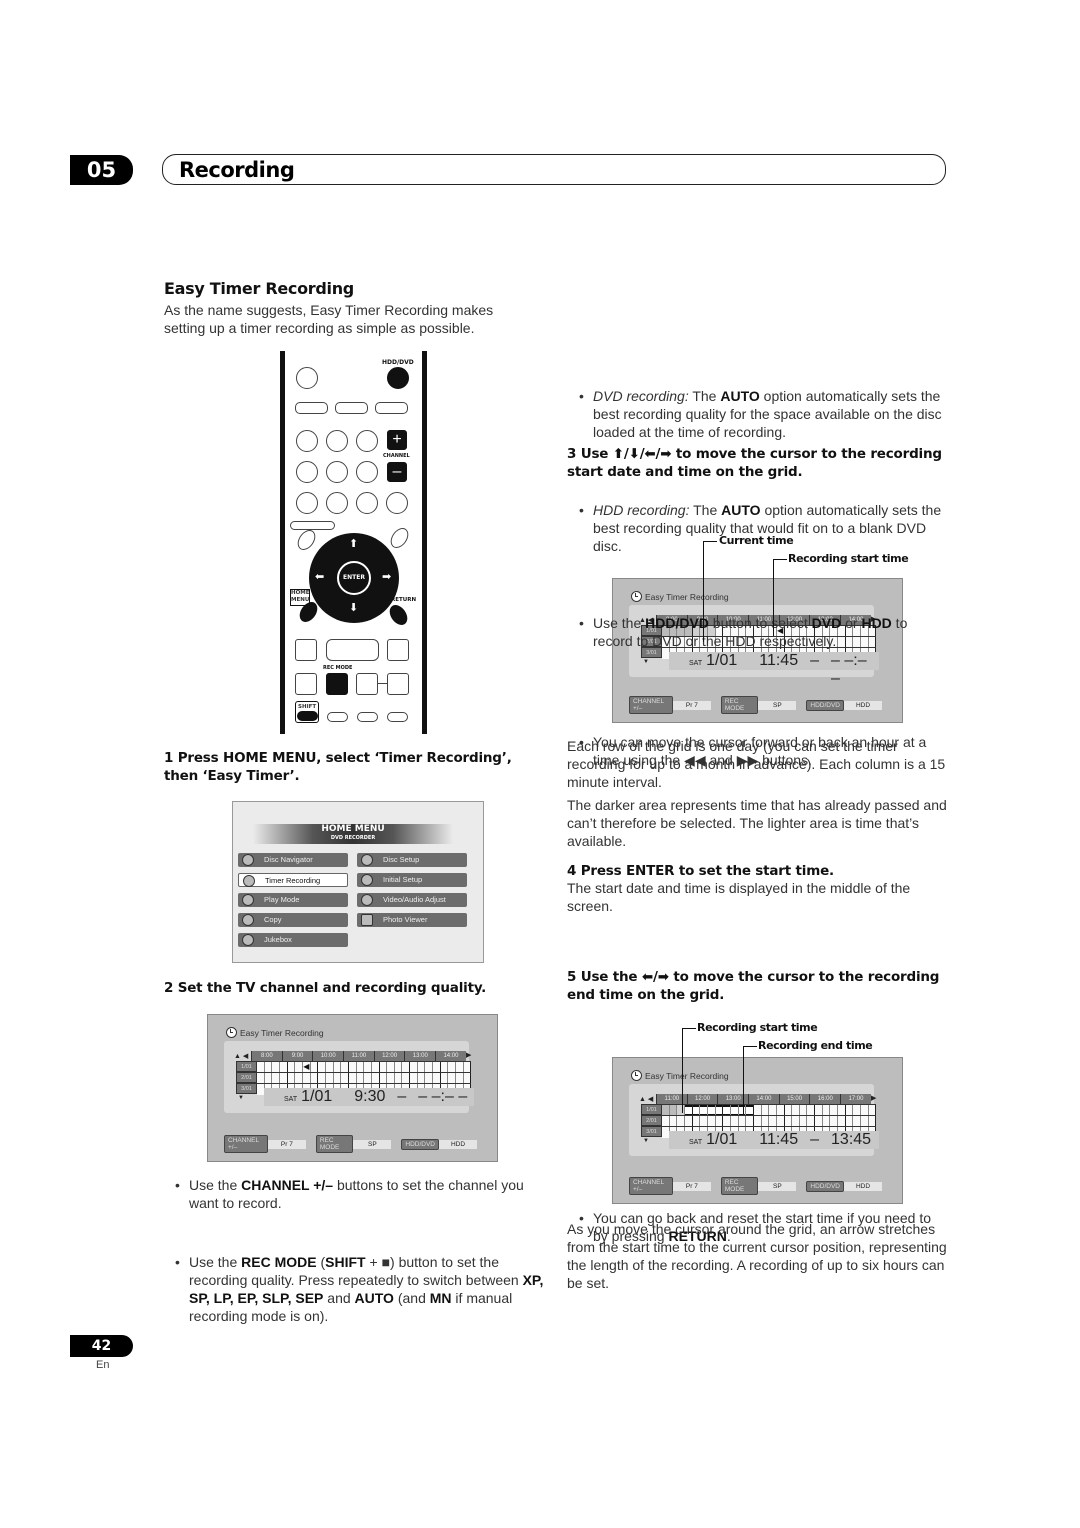 The width and height of the screenshot is (1080, 1528). I want to click on grid-row: 2/01, so click(354, 1078).